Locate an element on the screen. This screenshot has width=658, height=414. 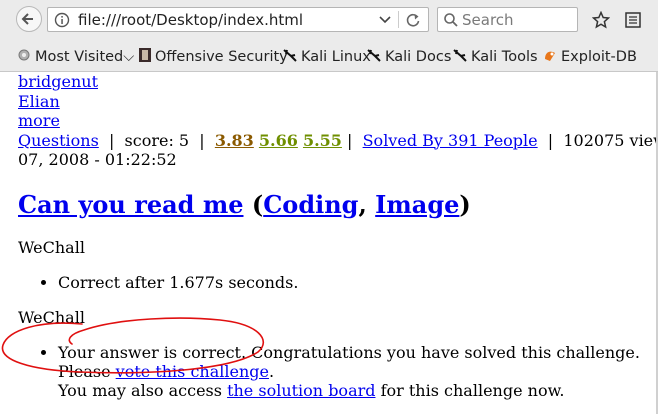
more-link: more is located at coordinates (39, 120).